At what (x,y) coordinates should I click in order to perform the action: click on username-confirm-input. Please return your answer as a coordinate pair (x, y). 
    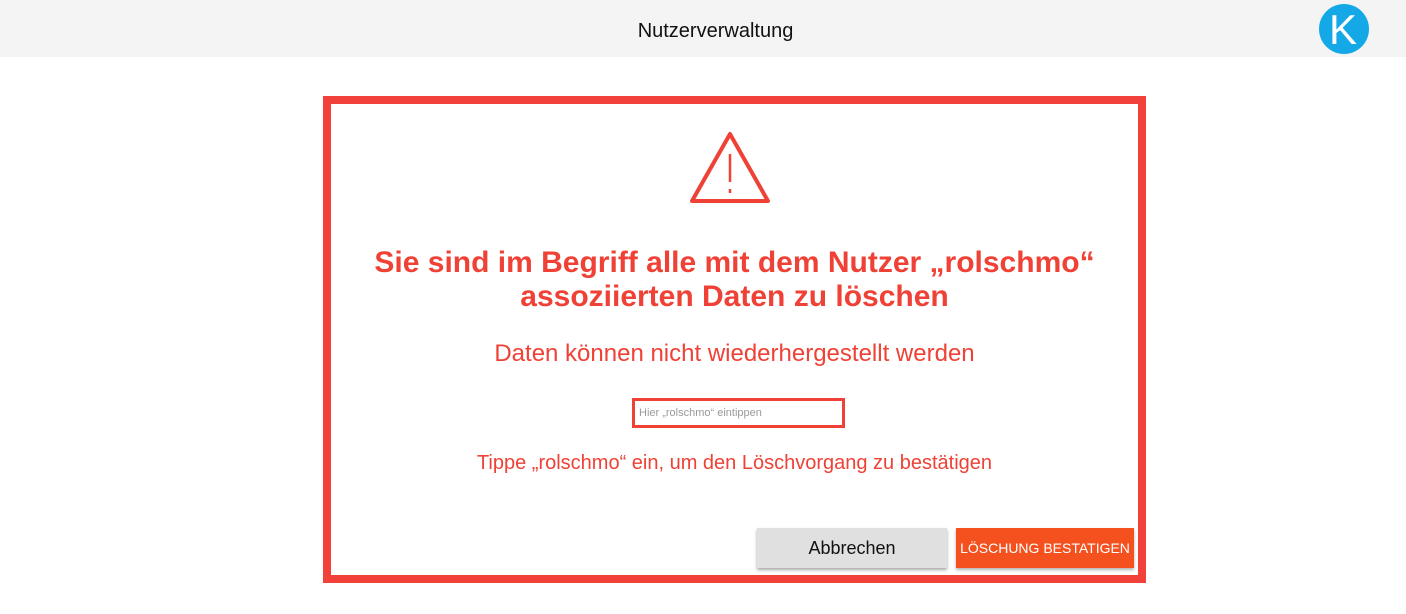
    Looking at the image, I should click on (738, 413).